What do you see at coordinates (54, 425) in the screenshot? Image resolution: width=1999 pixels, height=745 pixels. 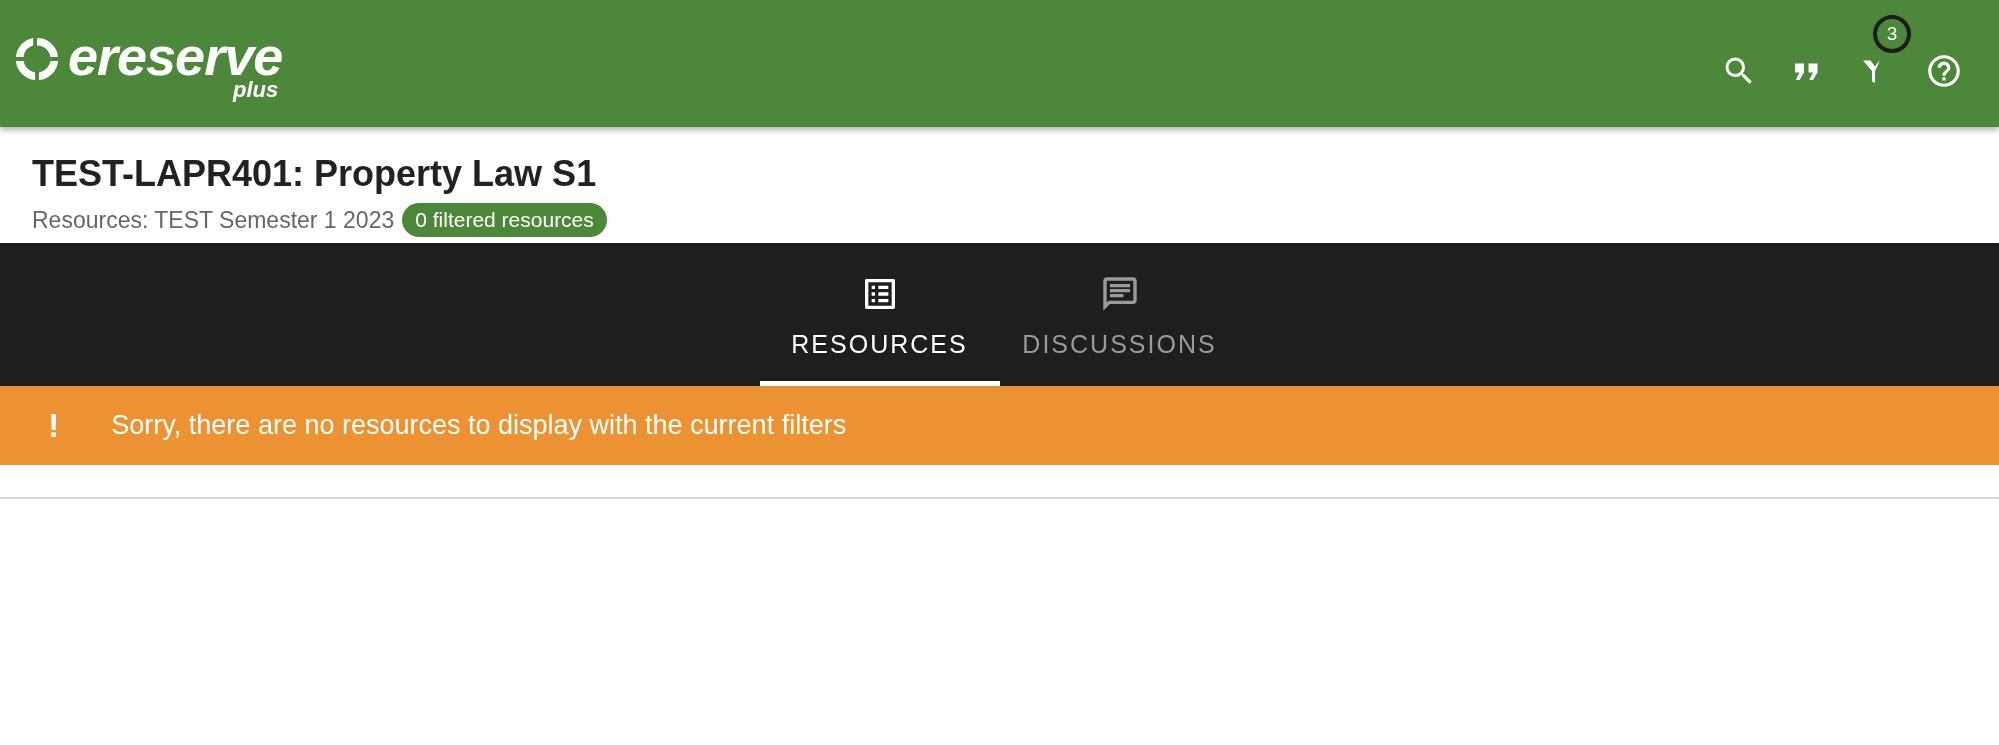 I see `alert-icon: !` at bounding box center [54, 425].